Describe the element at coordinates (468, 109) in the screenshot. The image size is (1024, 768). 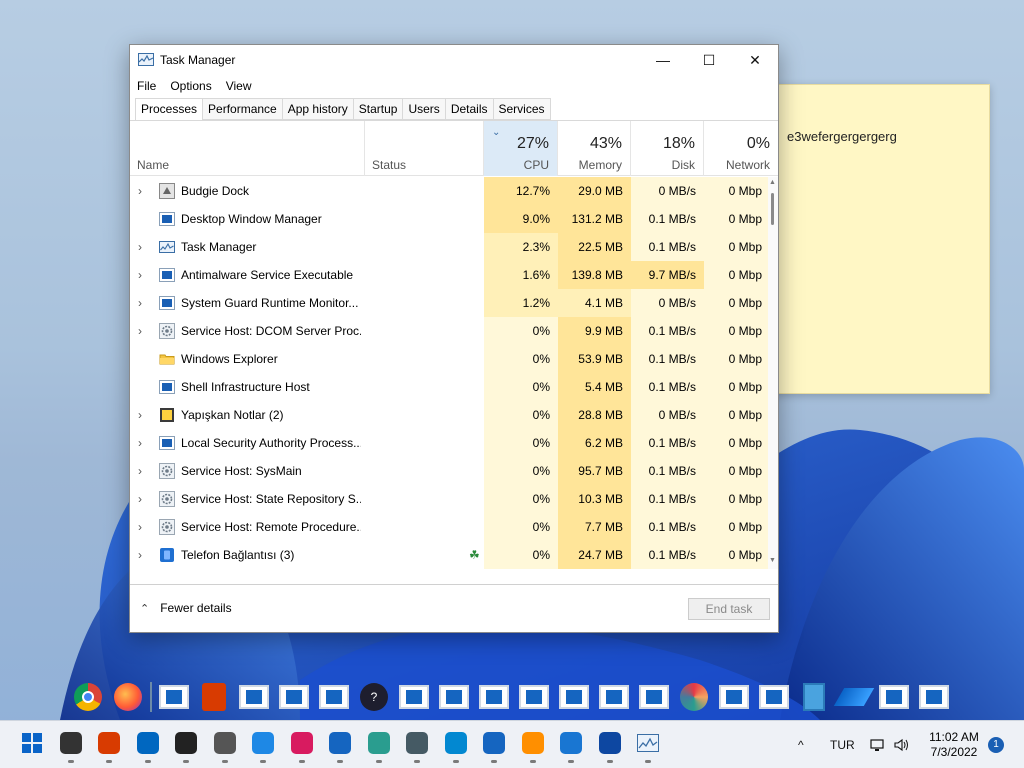
I see `tab-details: Details` at that location.